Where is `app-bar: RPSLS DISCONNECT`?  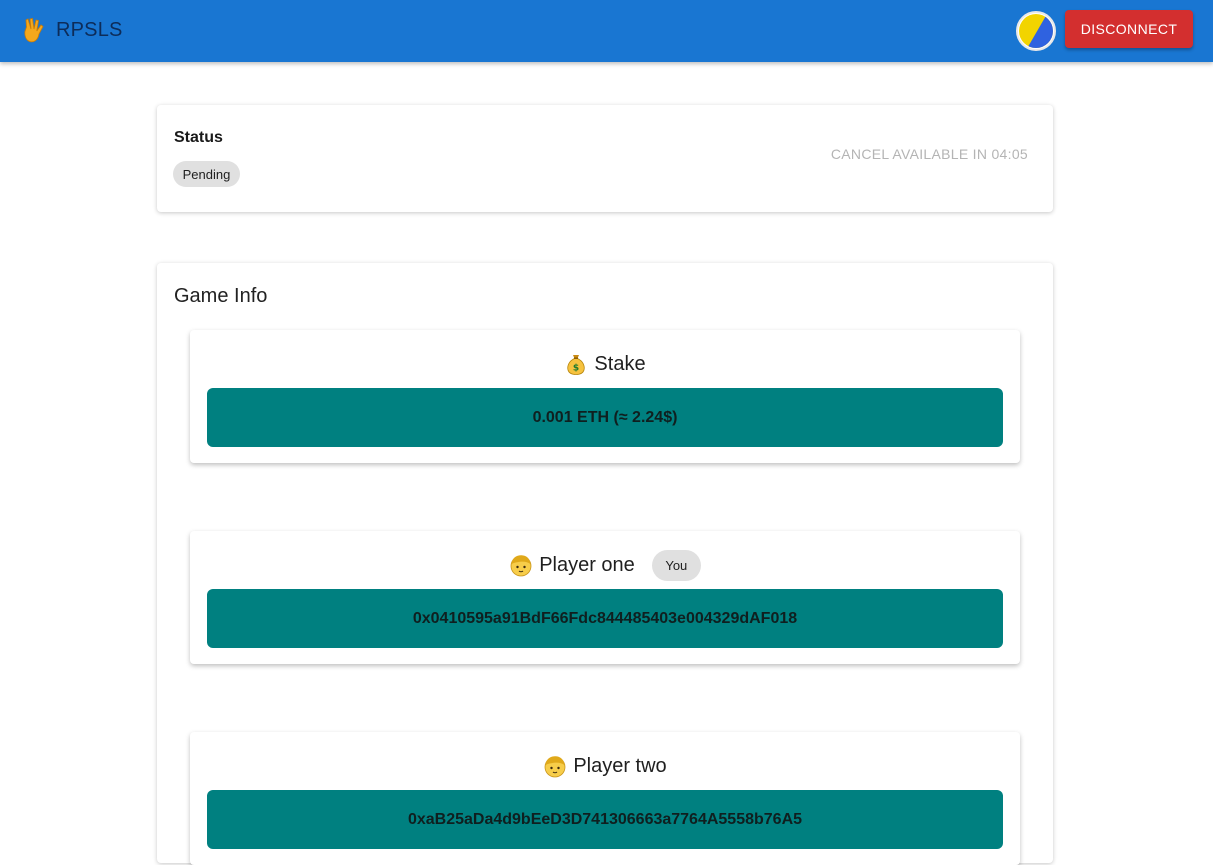
app-bar: RPSLS DISCONNECT is located at coordinates (606, 31).